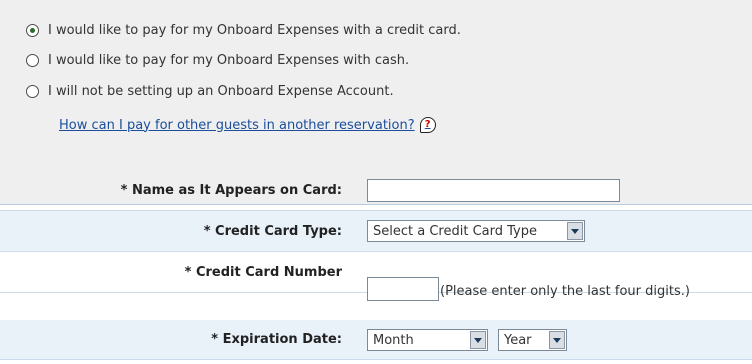 Image resolution: width=752 pixels, height=364 pixels. Describe the element at coordinates (276, 339) in the screenshot. I see `expiration-label: * Expiration Date:` at that location.